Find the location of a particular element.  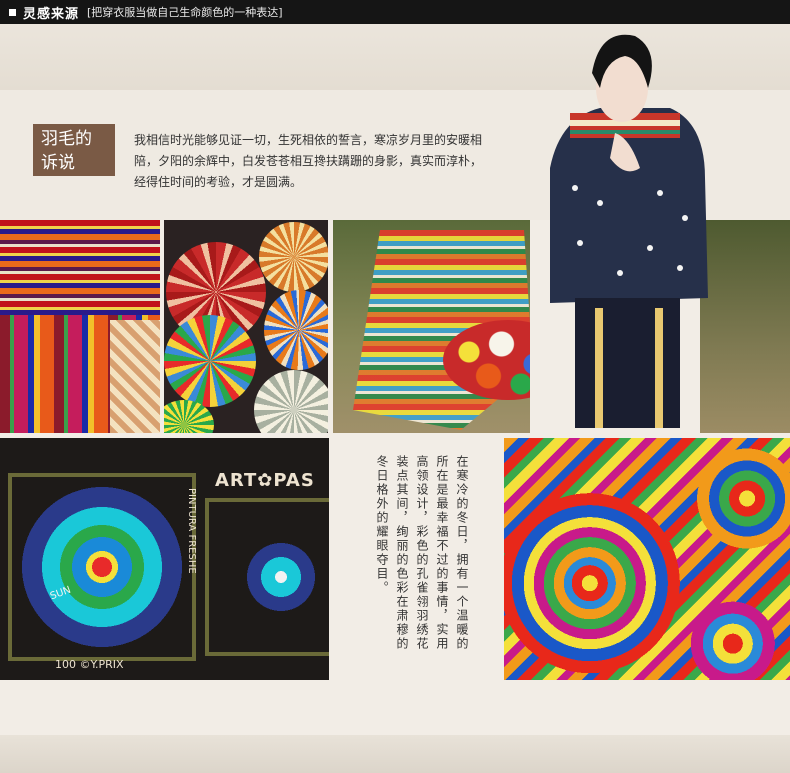

textile-fold is located at coordinates (135, 376).